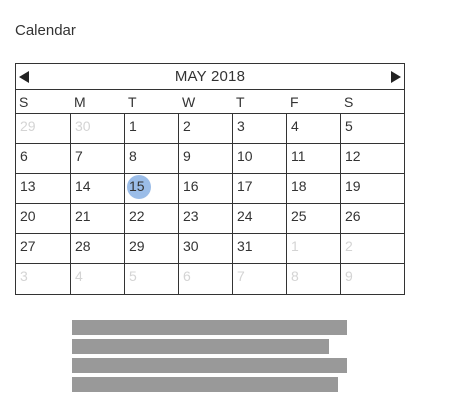 Image resolution: width=454 pixels, height=400 pixels. Describe the element at coordinates (314, 188) in the screenshot. I see `day-cell: 18` at that location.